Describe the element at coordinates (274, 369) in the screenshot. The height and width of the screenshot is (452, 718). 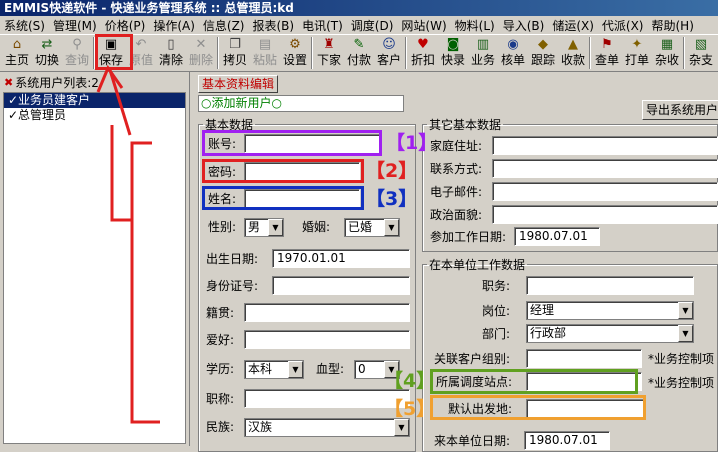
I see `edu-select: 本科 ▼` at that location.